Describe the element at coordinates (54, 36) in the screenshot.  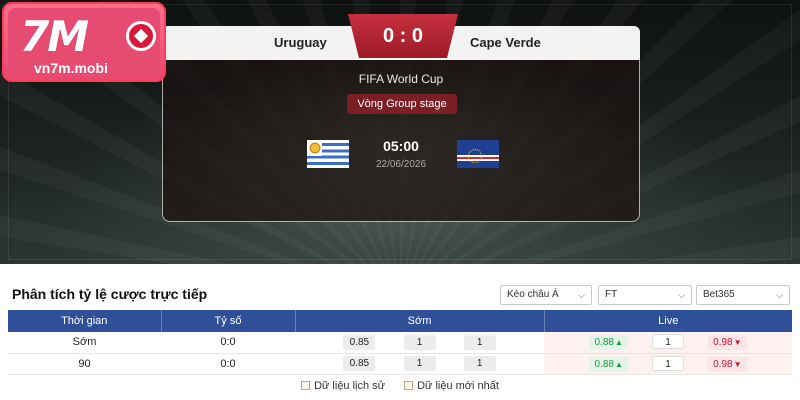
I see `logo-mark: 7M` at that location.